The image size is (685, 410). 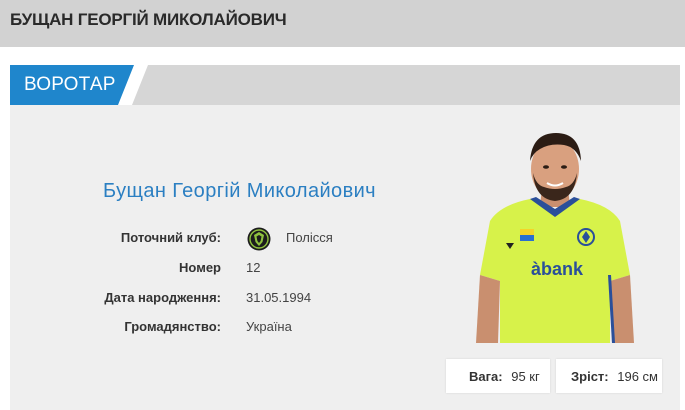 I want to click on player-photo: àbank, so click(x=555, y=238).